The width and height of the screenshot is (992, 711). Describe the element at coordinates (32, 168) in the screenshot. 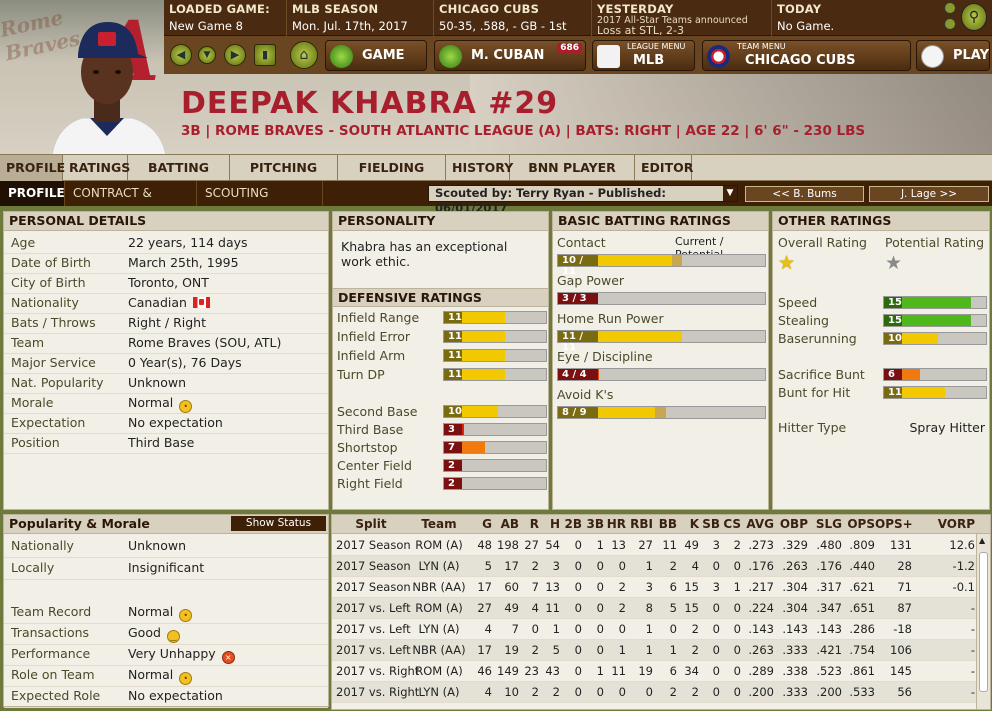

I see `tab-profile: PROFILE` at that location.